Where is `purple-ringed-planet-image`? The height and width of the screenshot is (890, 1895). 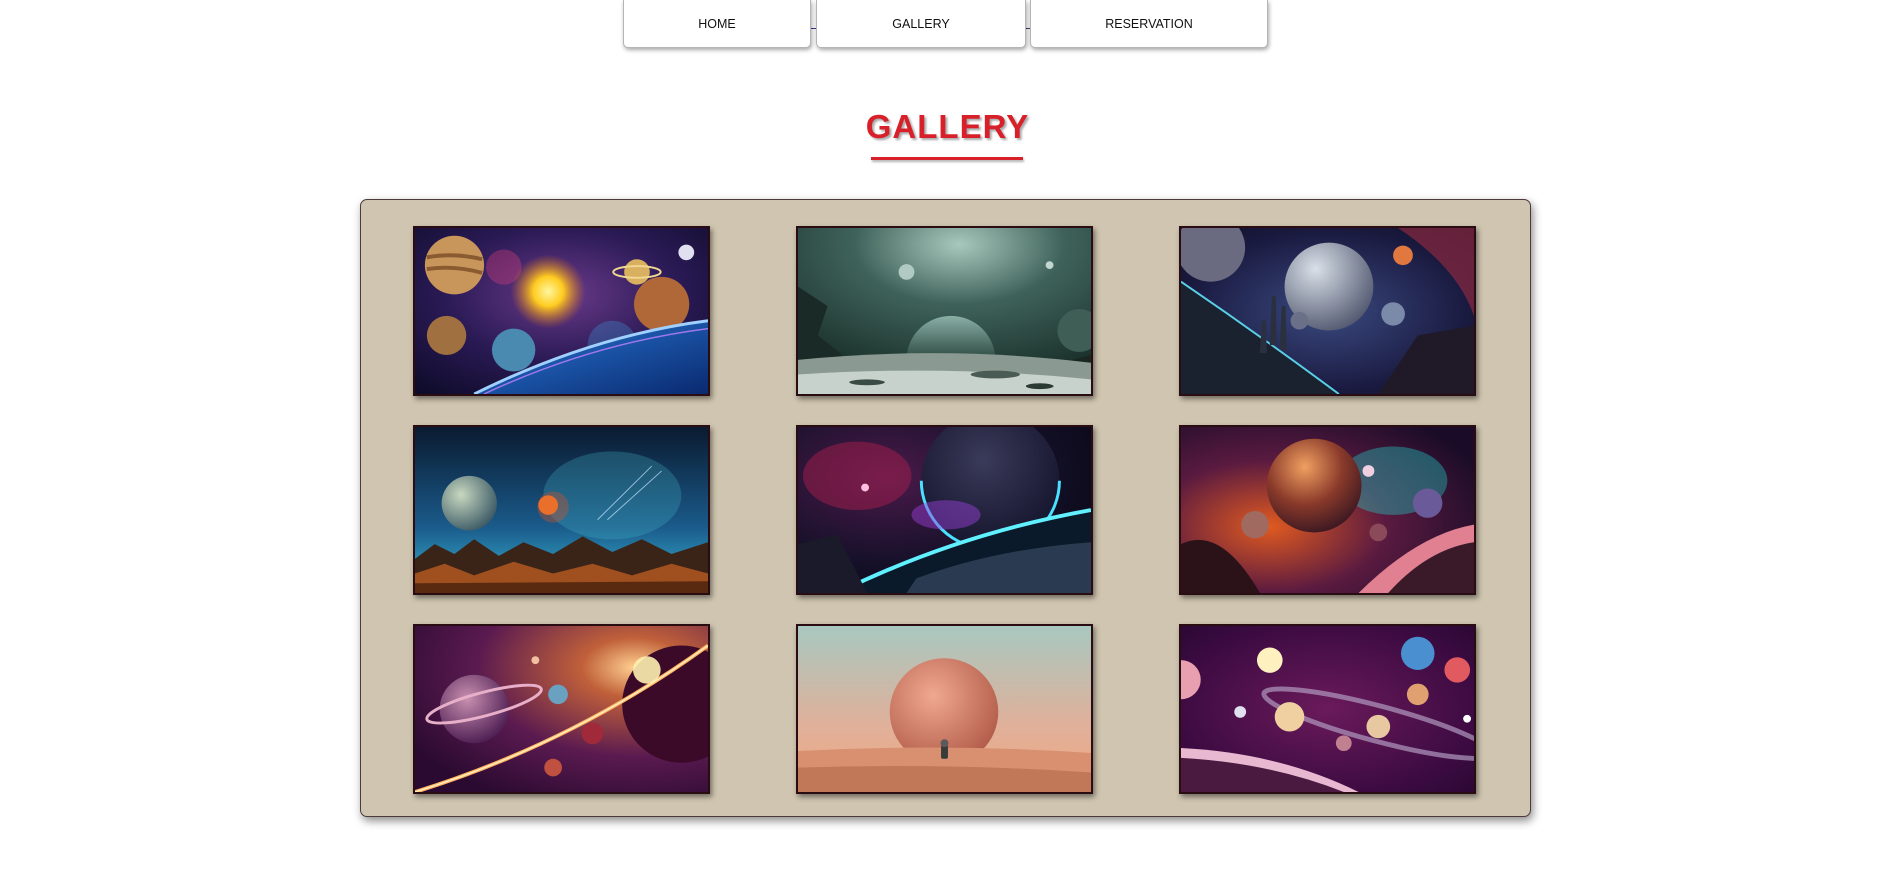
purple-ringed-planet-image is located at coordinates (561, 709).